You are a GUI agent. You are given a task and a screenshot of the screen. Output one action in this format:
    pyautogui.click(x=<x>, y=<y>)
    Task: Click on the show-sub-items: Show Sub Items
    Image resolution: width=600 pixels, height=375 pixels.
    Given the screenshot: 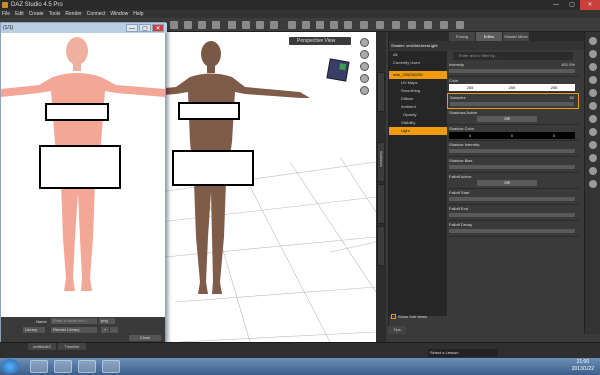 What is the action you would take?
    pyautogui.click(x=409, y=316)
    